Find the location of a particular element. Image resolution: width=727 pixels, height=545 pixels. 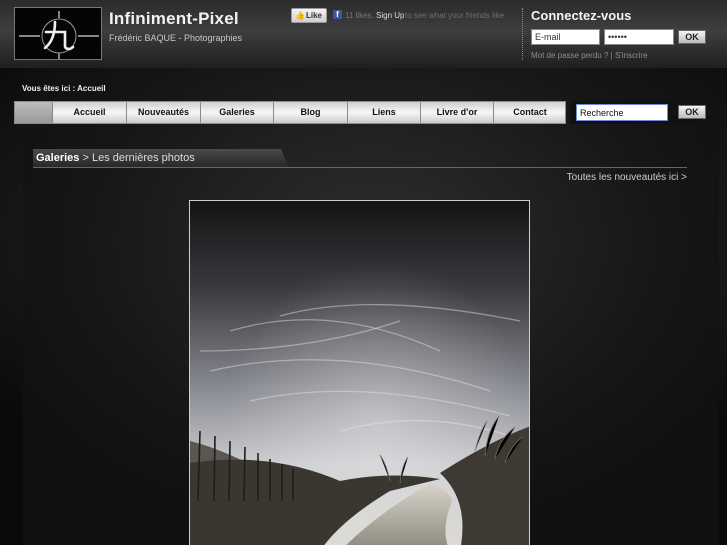

section-subtitle: > Les dernières photos is located at coordinates (138, 158).